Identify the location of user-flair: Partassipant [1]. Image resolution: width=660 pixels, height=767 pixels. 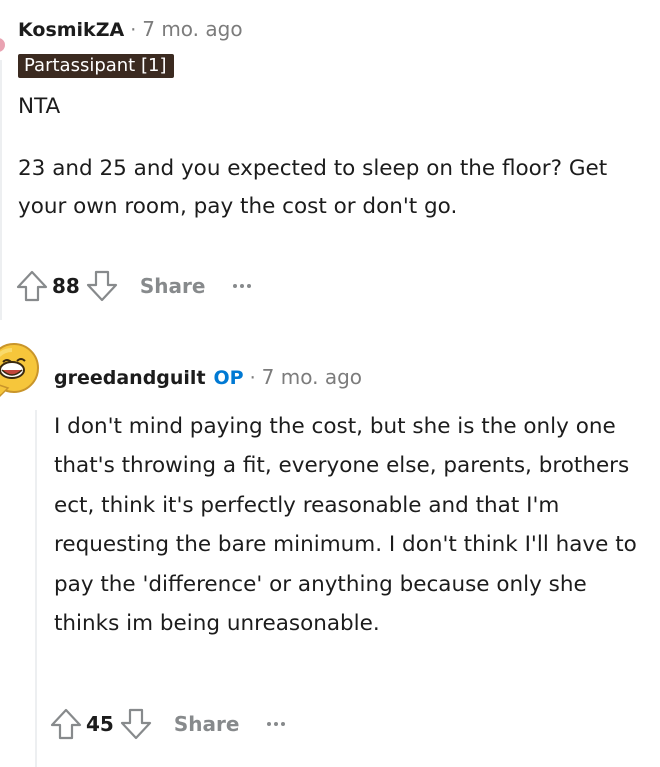
(96, 66).